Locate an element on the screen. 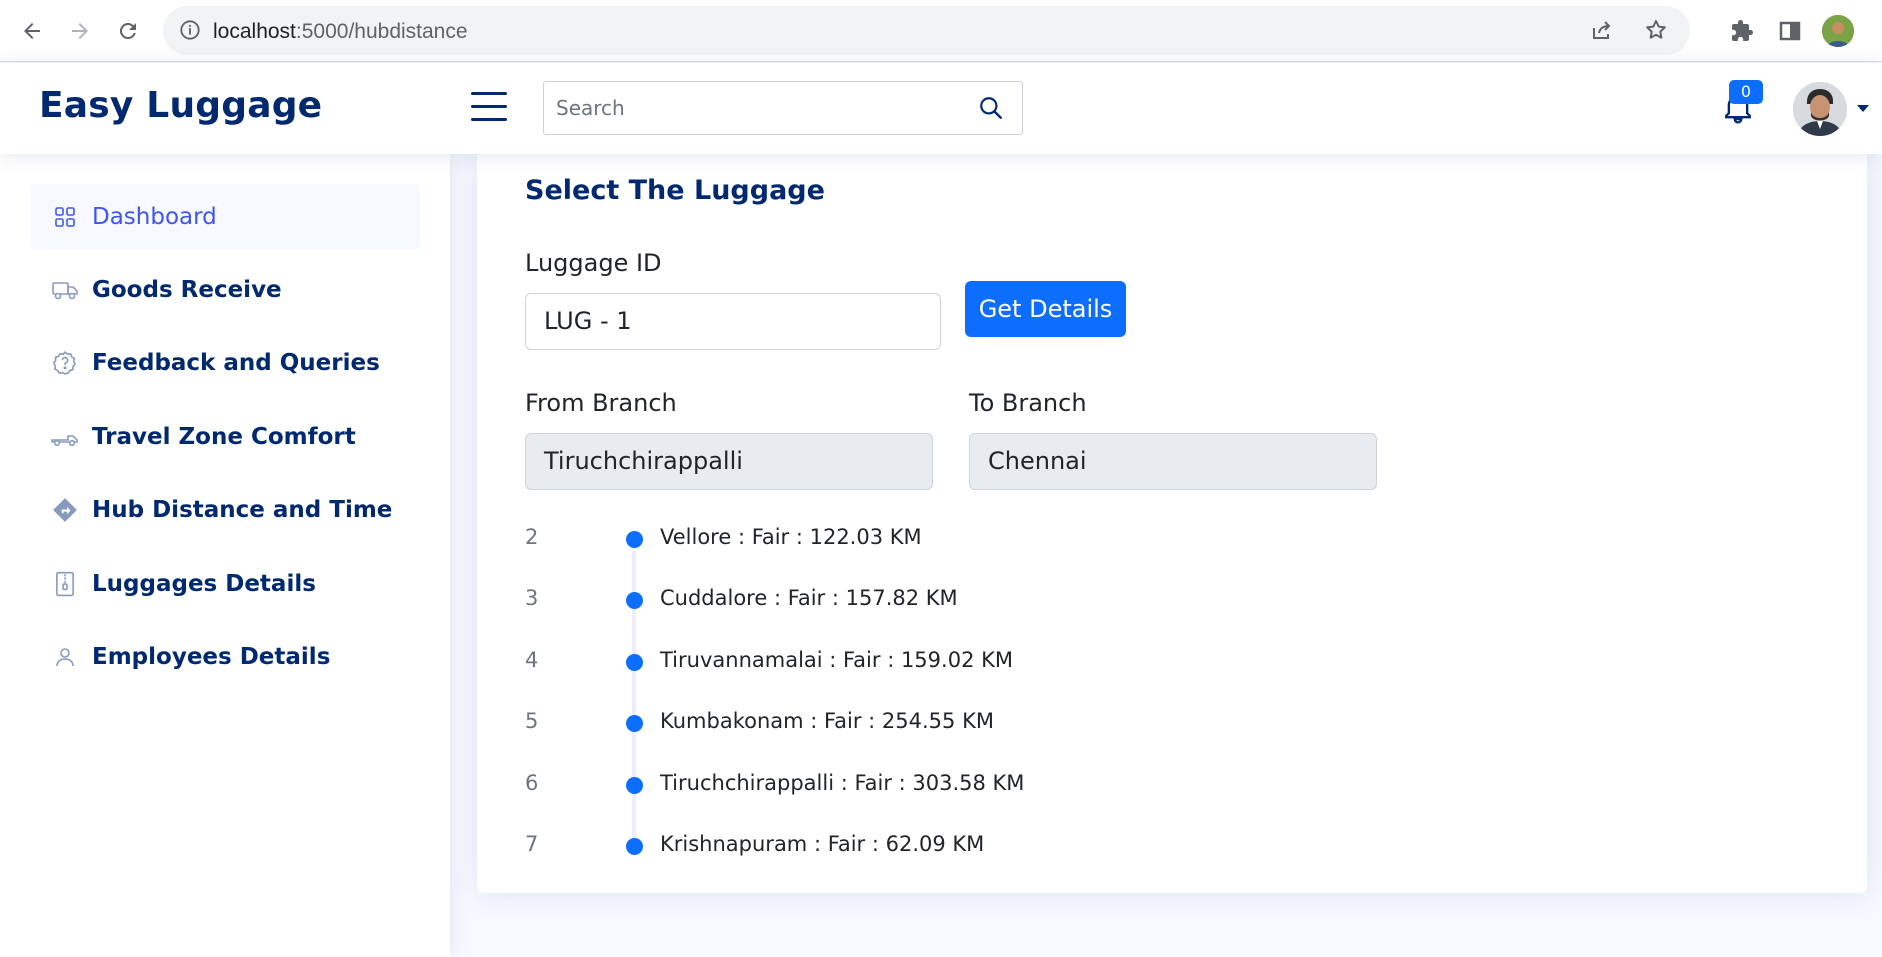 The height and width of the screenshot is (957, 1882). arrow-right-icon is located at coordinates (80, 31).